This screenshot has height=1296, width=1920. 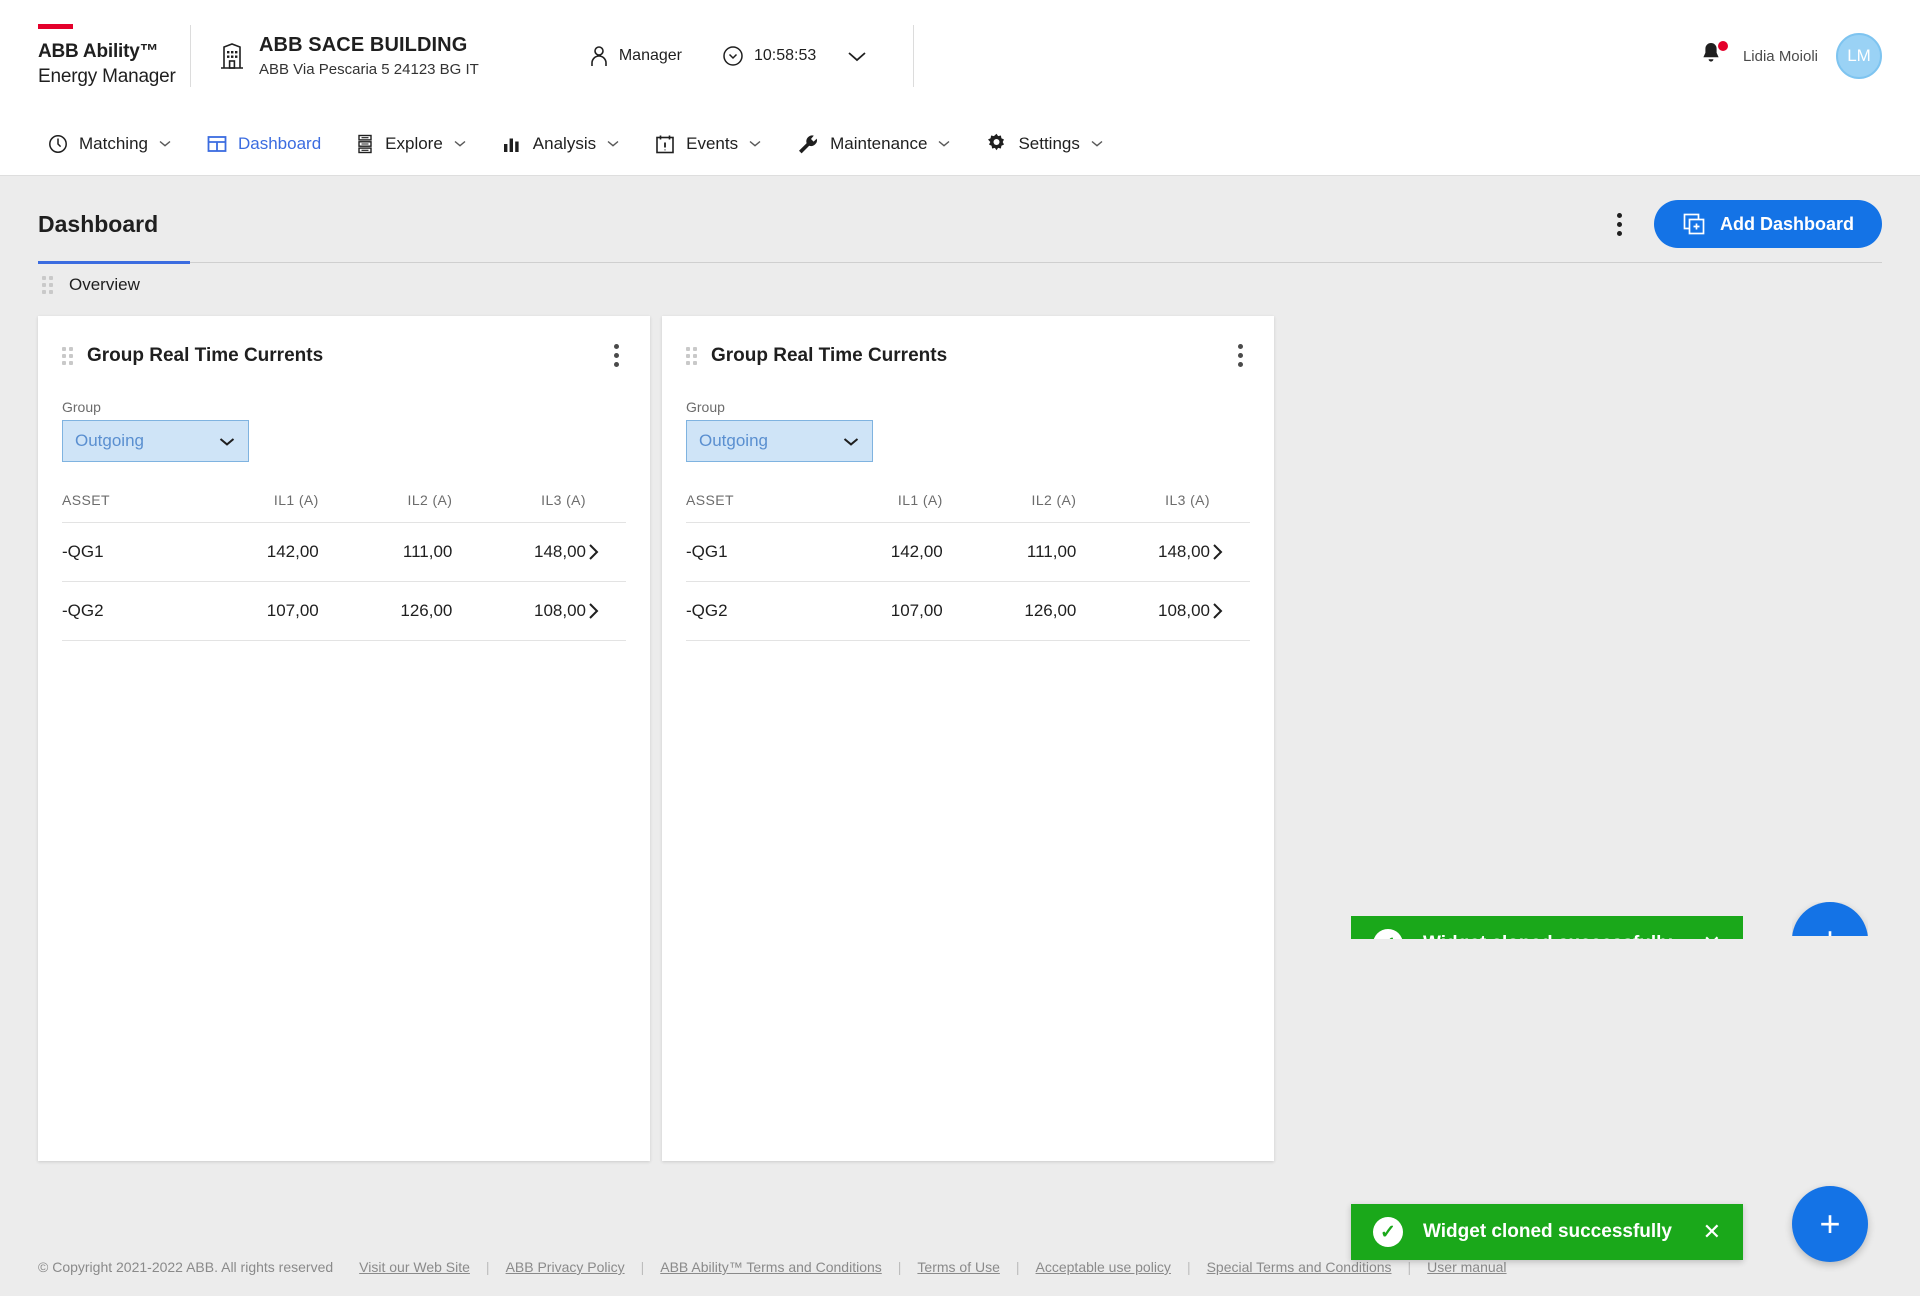 I want to click on explore-icon, so click(x=365, y=144).